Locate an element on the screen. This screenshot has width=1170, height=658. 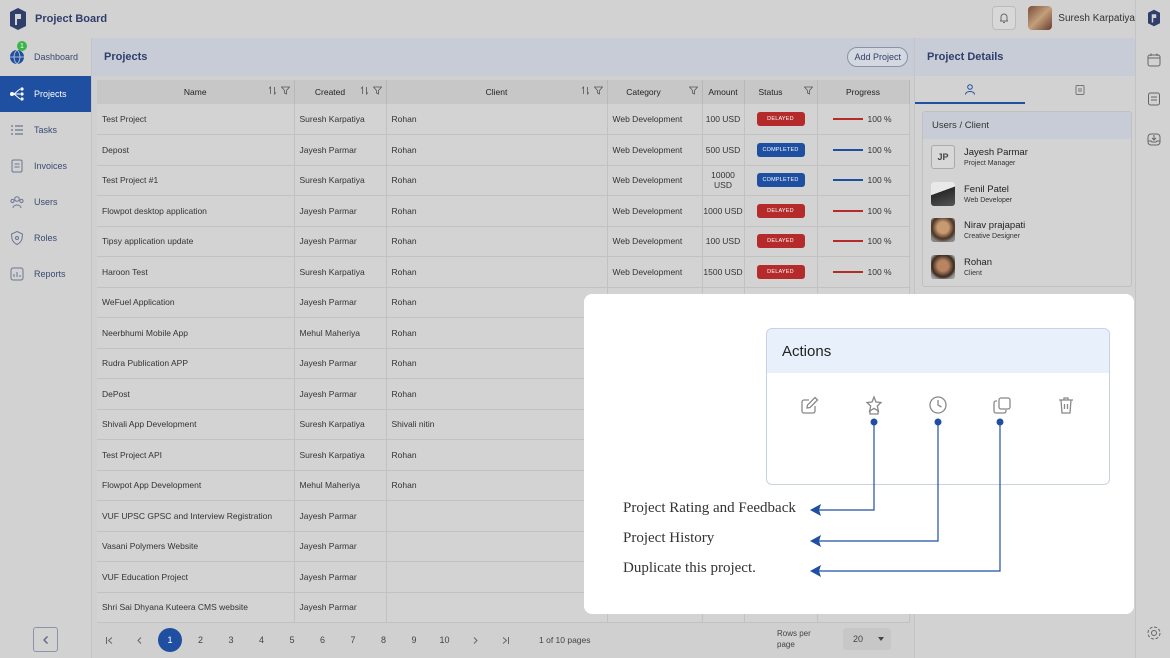
cell-name: Rudra Publication APP is located at coordinates (196, 363).